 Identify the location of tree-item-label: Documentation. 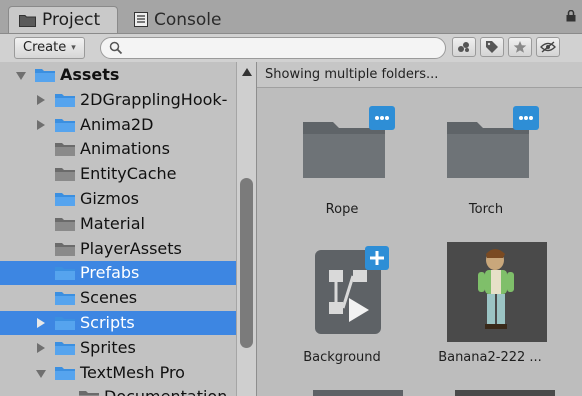
(165, 391).